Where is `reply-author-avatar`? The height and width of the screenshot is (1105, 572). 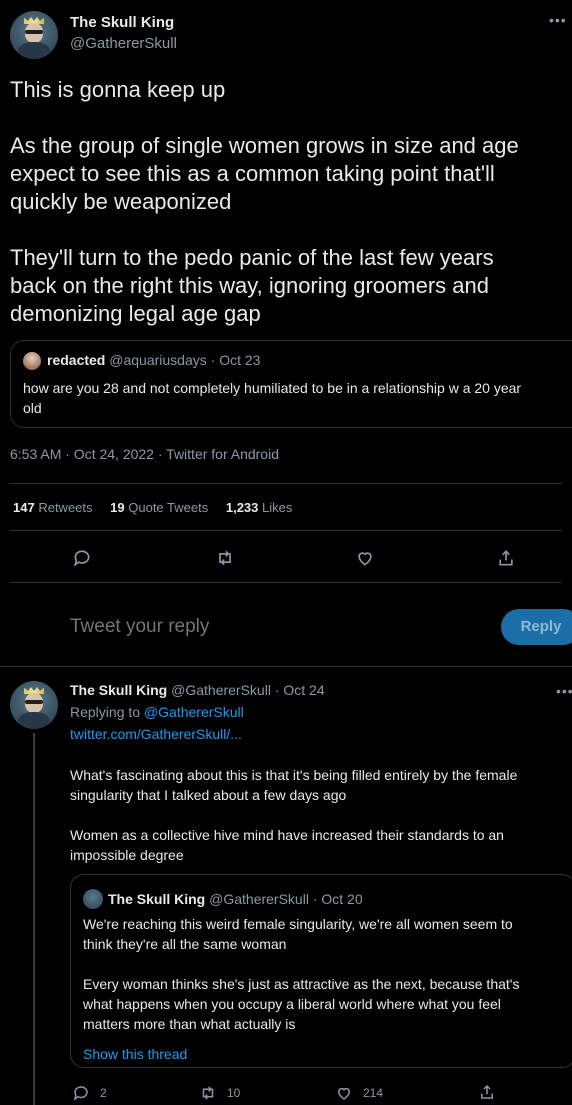 reply-author-avatar is located at coordinates (34, 705).